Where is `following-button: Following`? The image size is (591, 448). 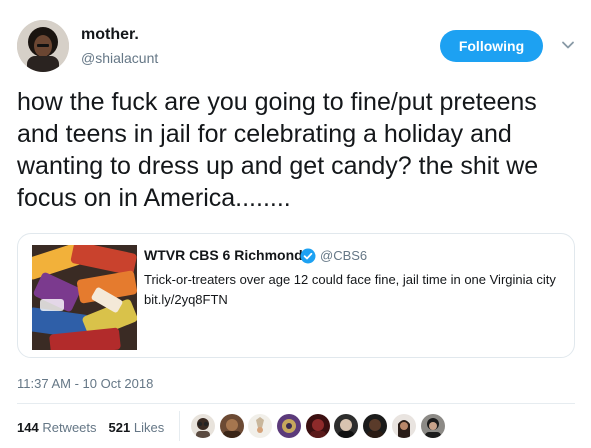
following-button: Following is located at coordinates (491, 46).